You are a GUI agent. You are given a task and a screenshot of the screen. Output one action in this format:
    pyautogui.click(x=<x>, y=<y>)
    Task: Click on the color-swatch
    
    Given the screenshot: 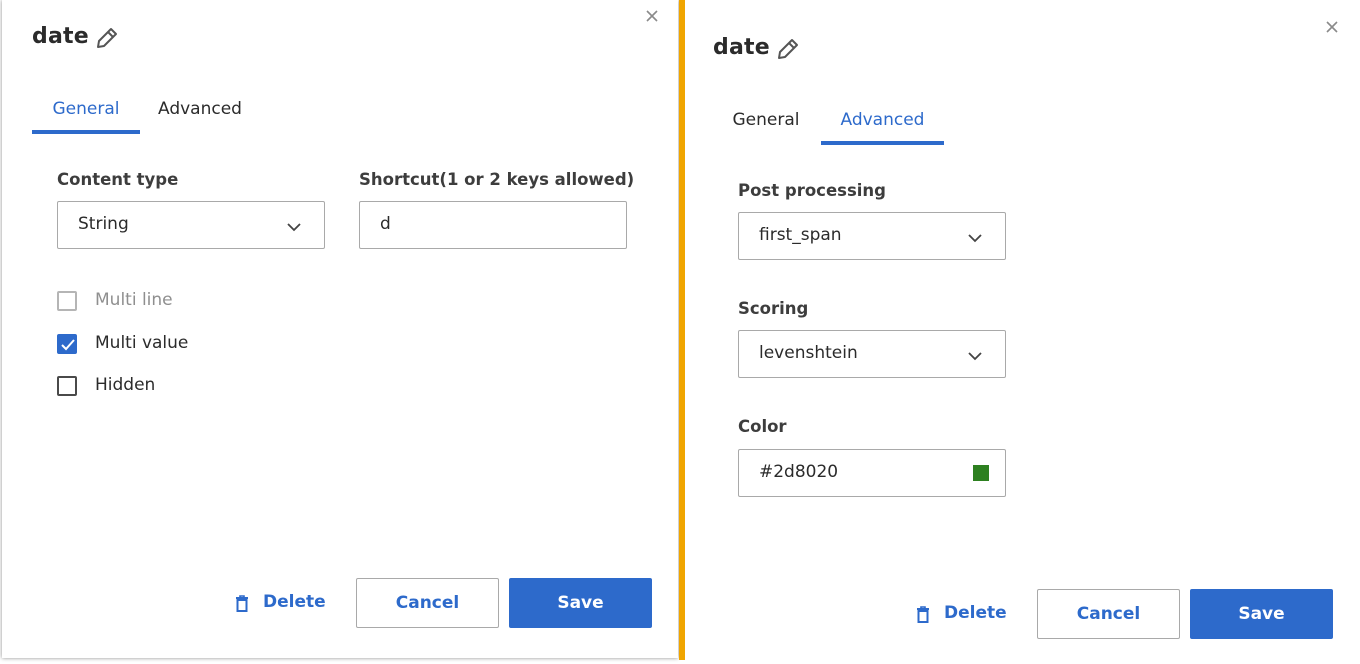 What is the action you would take?
    pyautogui.click(x=981, y=473)
    